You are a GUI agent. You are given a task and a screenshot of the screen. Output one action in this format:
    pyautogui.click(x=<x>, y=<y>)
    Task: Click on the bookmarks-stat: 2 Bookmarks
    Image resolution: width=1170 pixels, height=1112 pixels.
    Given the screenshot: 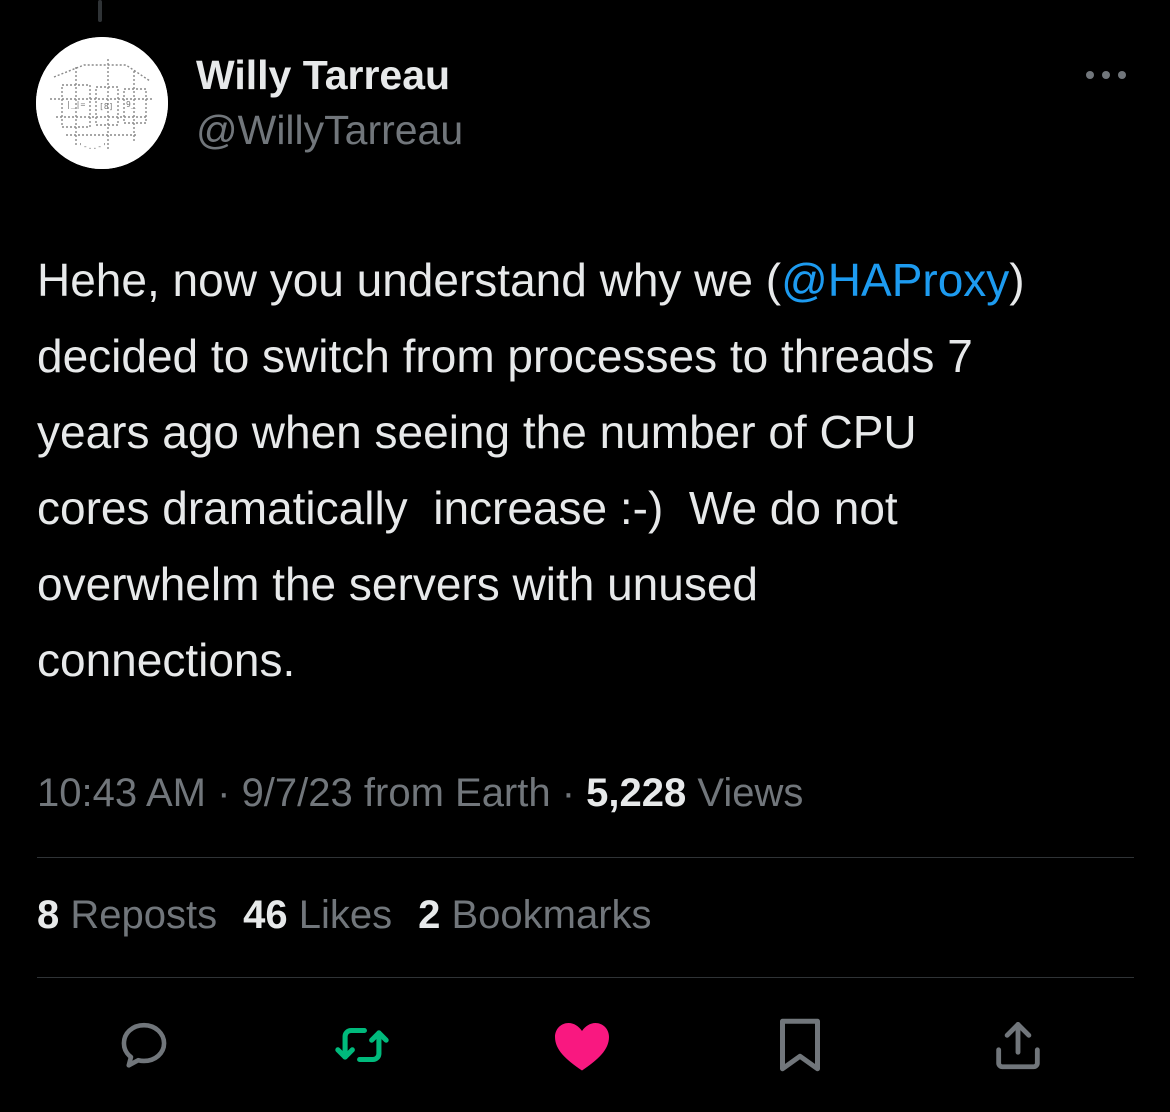 What is the action you would take?
    pyautogui.click(x=534, y=915)
    